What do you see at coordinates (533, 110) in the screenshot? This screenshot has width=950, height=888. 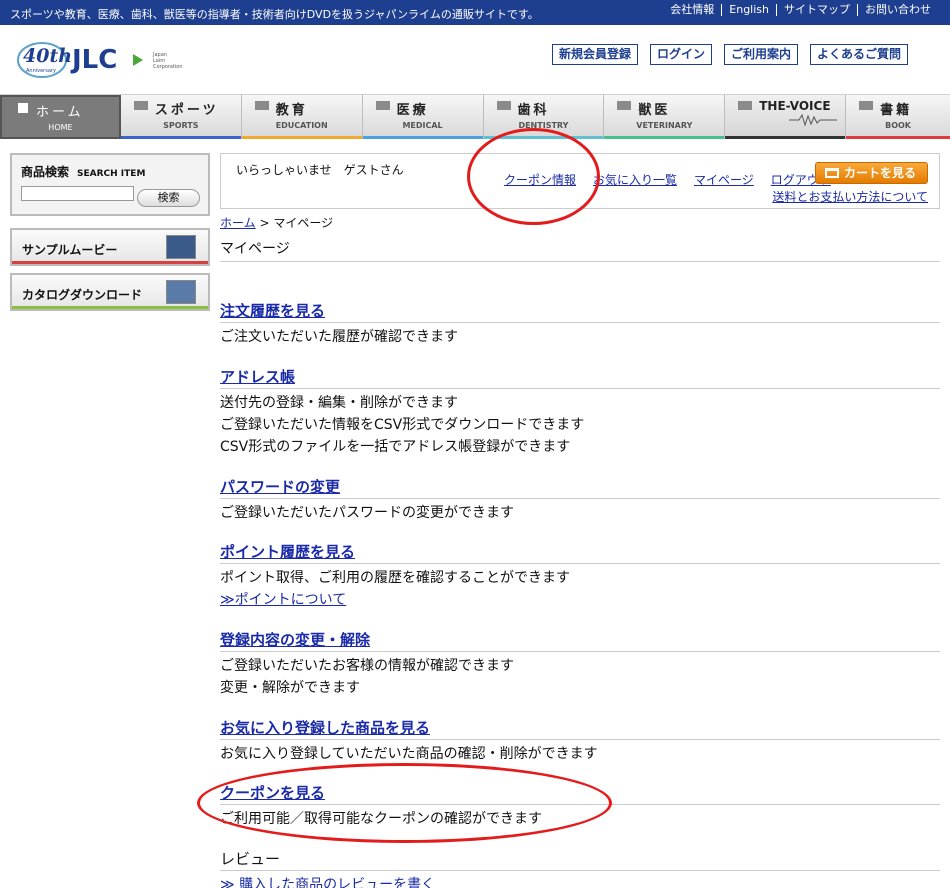 I see `nav-label: 歯科` at bounding box center [533, 110].